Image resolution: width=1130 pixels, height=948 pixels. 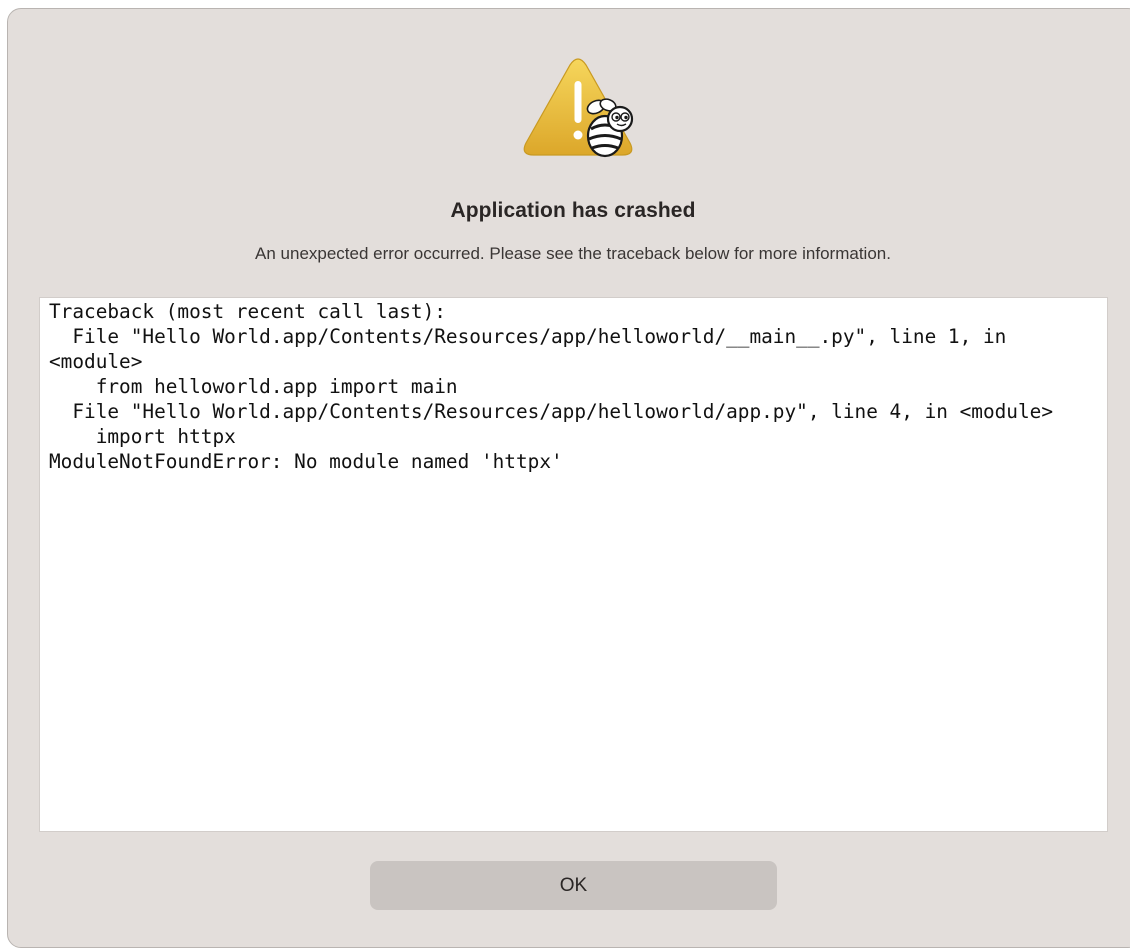 I want to click on warning-triangle-with-bee-icon, so click(x=578, y=108).